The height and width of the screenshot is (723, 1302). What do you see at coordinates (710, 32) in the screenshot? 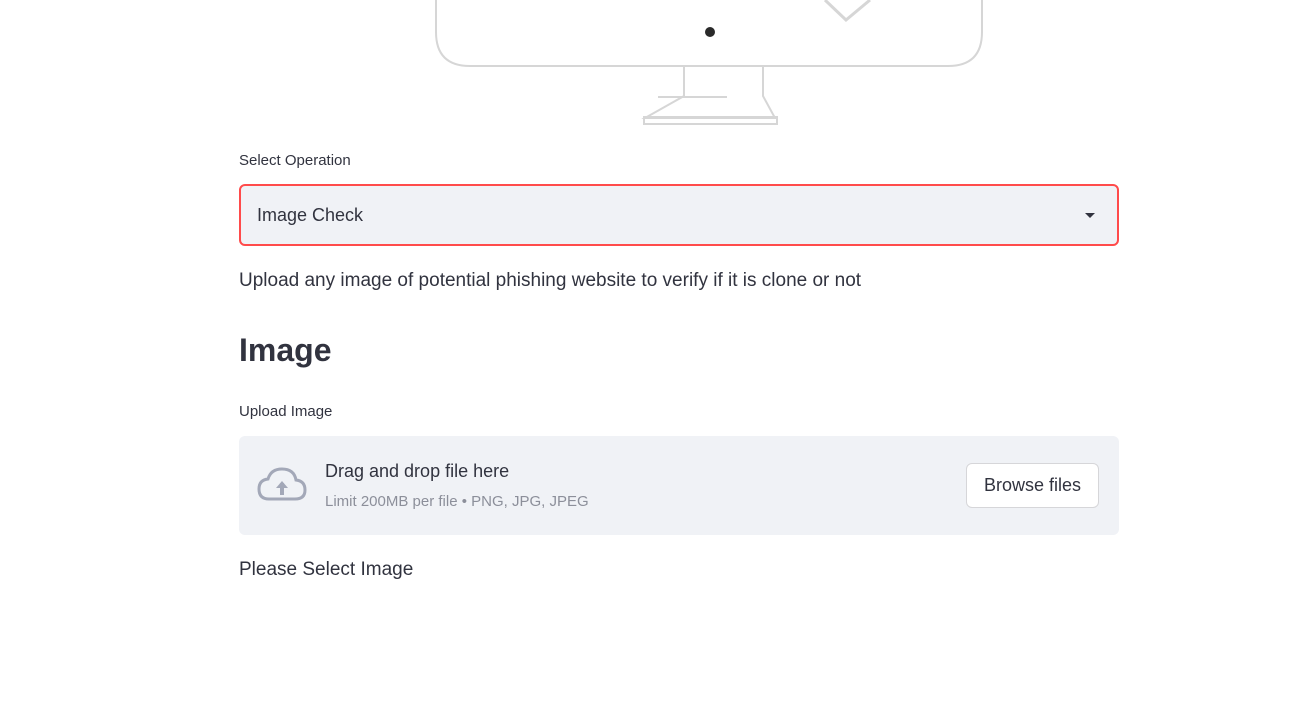
I see `monitor-power-dot` at bounding box center [710, 32].